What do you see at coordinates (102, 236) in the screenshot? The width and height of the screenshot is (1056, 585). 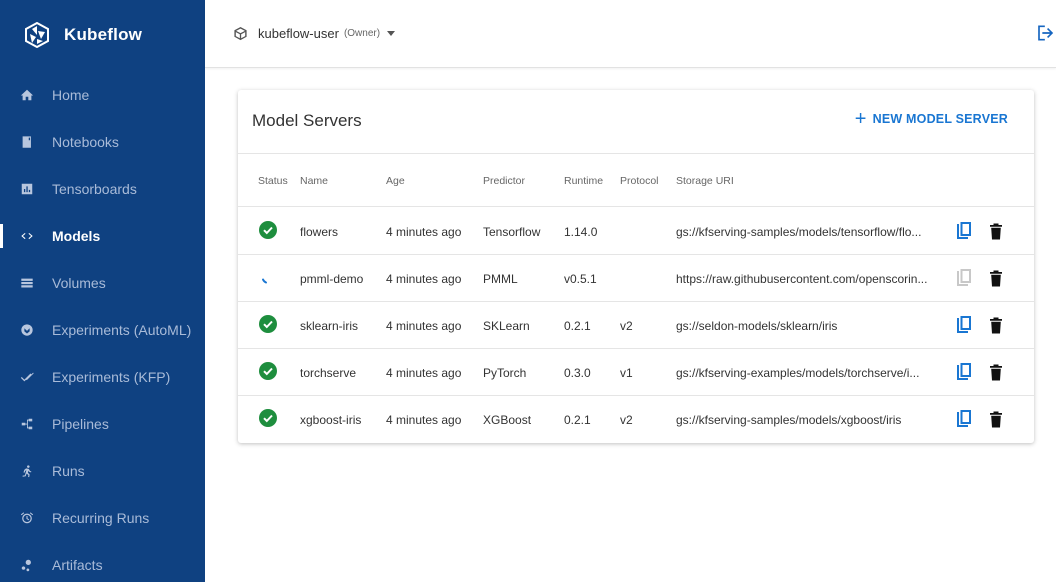 I see `sidebar-item-models: Models` at bounding box center [102, 236].